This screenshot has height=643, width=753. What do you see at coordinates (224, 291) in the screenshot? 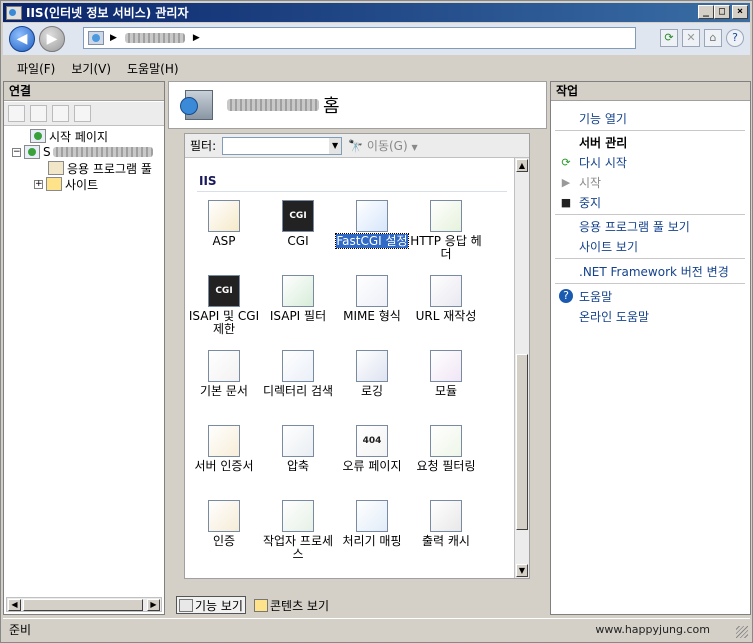
I see `isapi-cgi-icon: CGI` at bounding box center [224, 291].